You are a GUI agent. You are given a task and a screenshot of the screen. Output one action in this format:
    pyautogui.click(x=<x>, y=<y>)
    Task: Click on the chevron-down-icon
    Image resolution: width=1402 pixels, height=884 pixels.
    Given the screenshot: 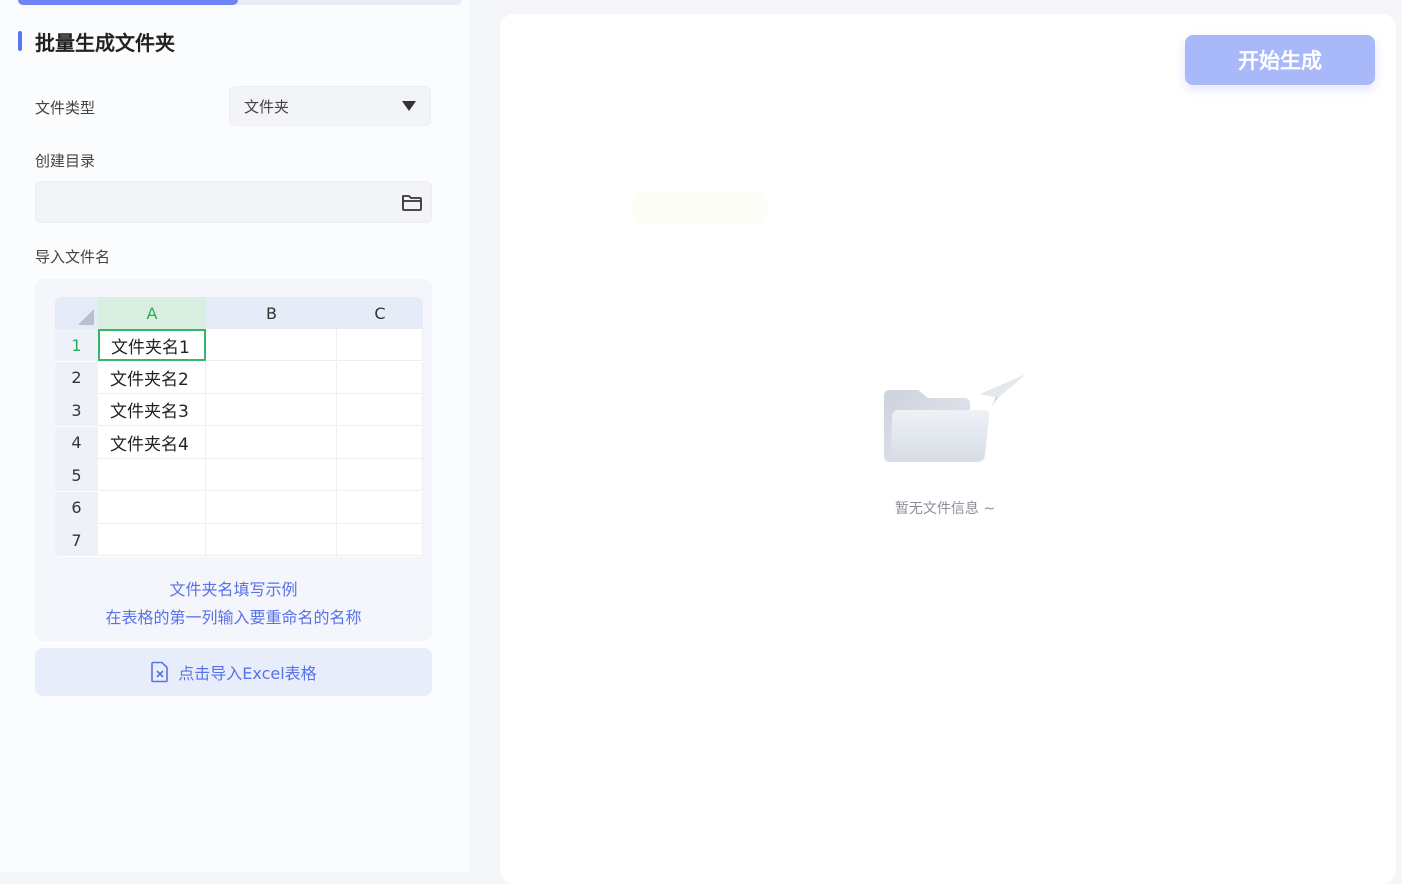 What is the action you would take?
    pyautogui.click(x=409, y=106)
    